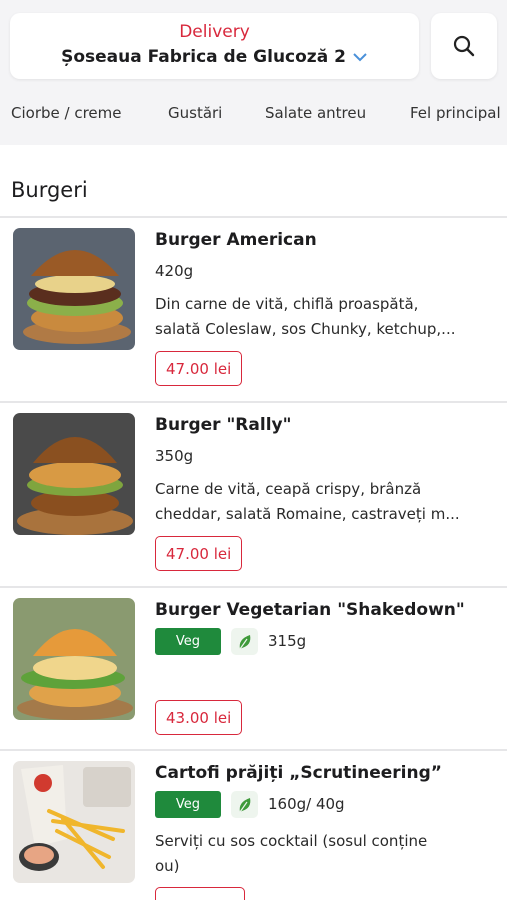  I want to click on address-row: Șoseaua Fabrica de Glucoză 2, so click(214, 57).